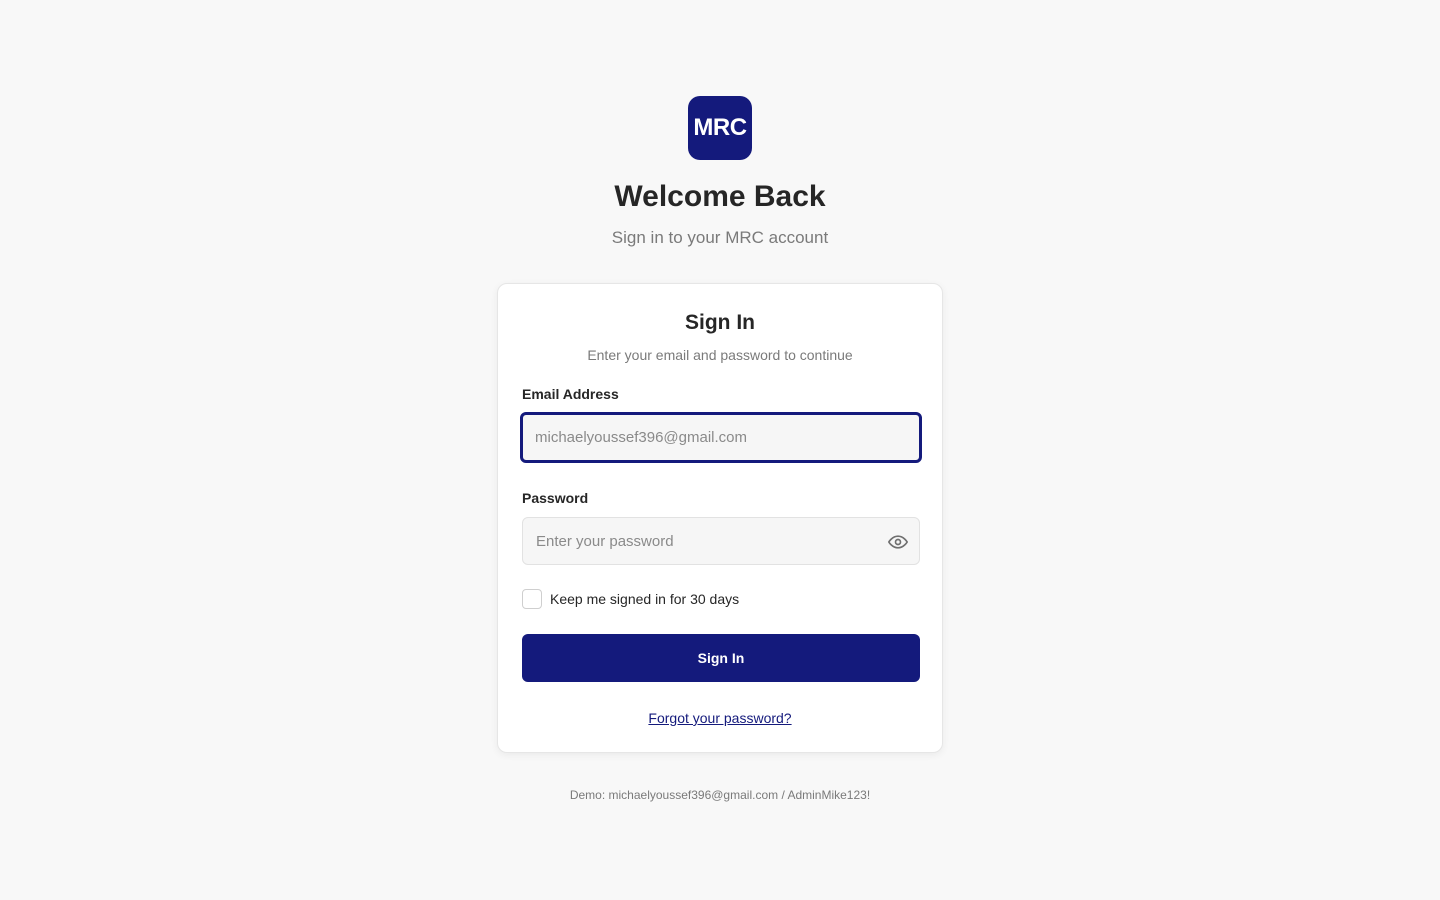 This screenshot has height=900, width=1440. I want to click on password-label: Password, so click(555, 498).